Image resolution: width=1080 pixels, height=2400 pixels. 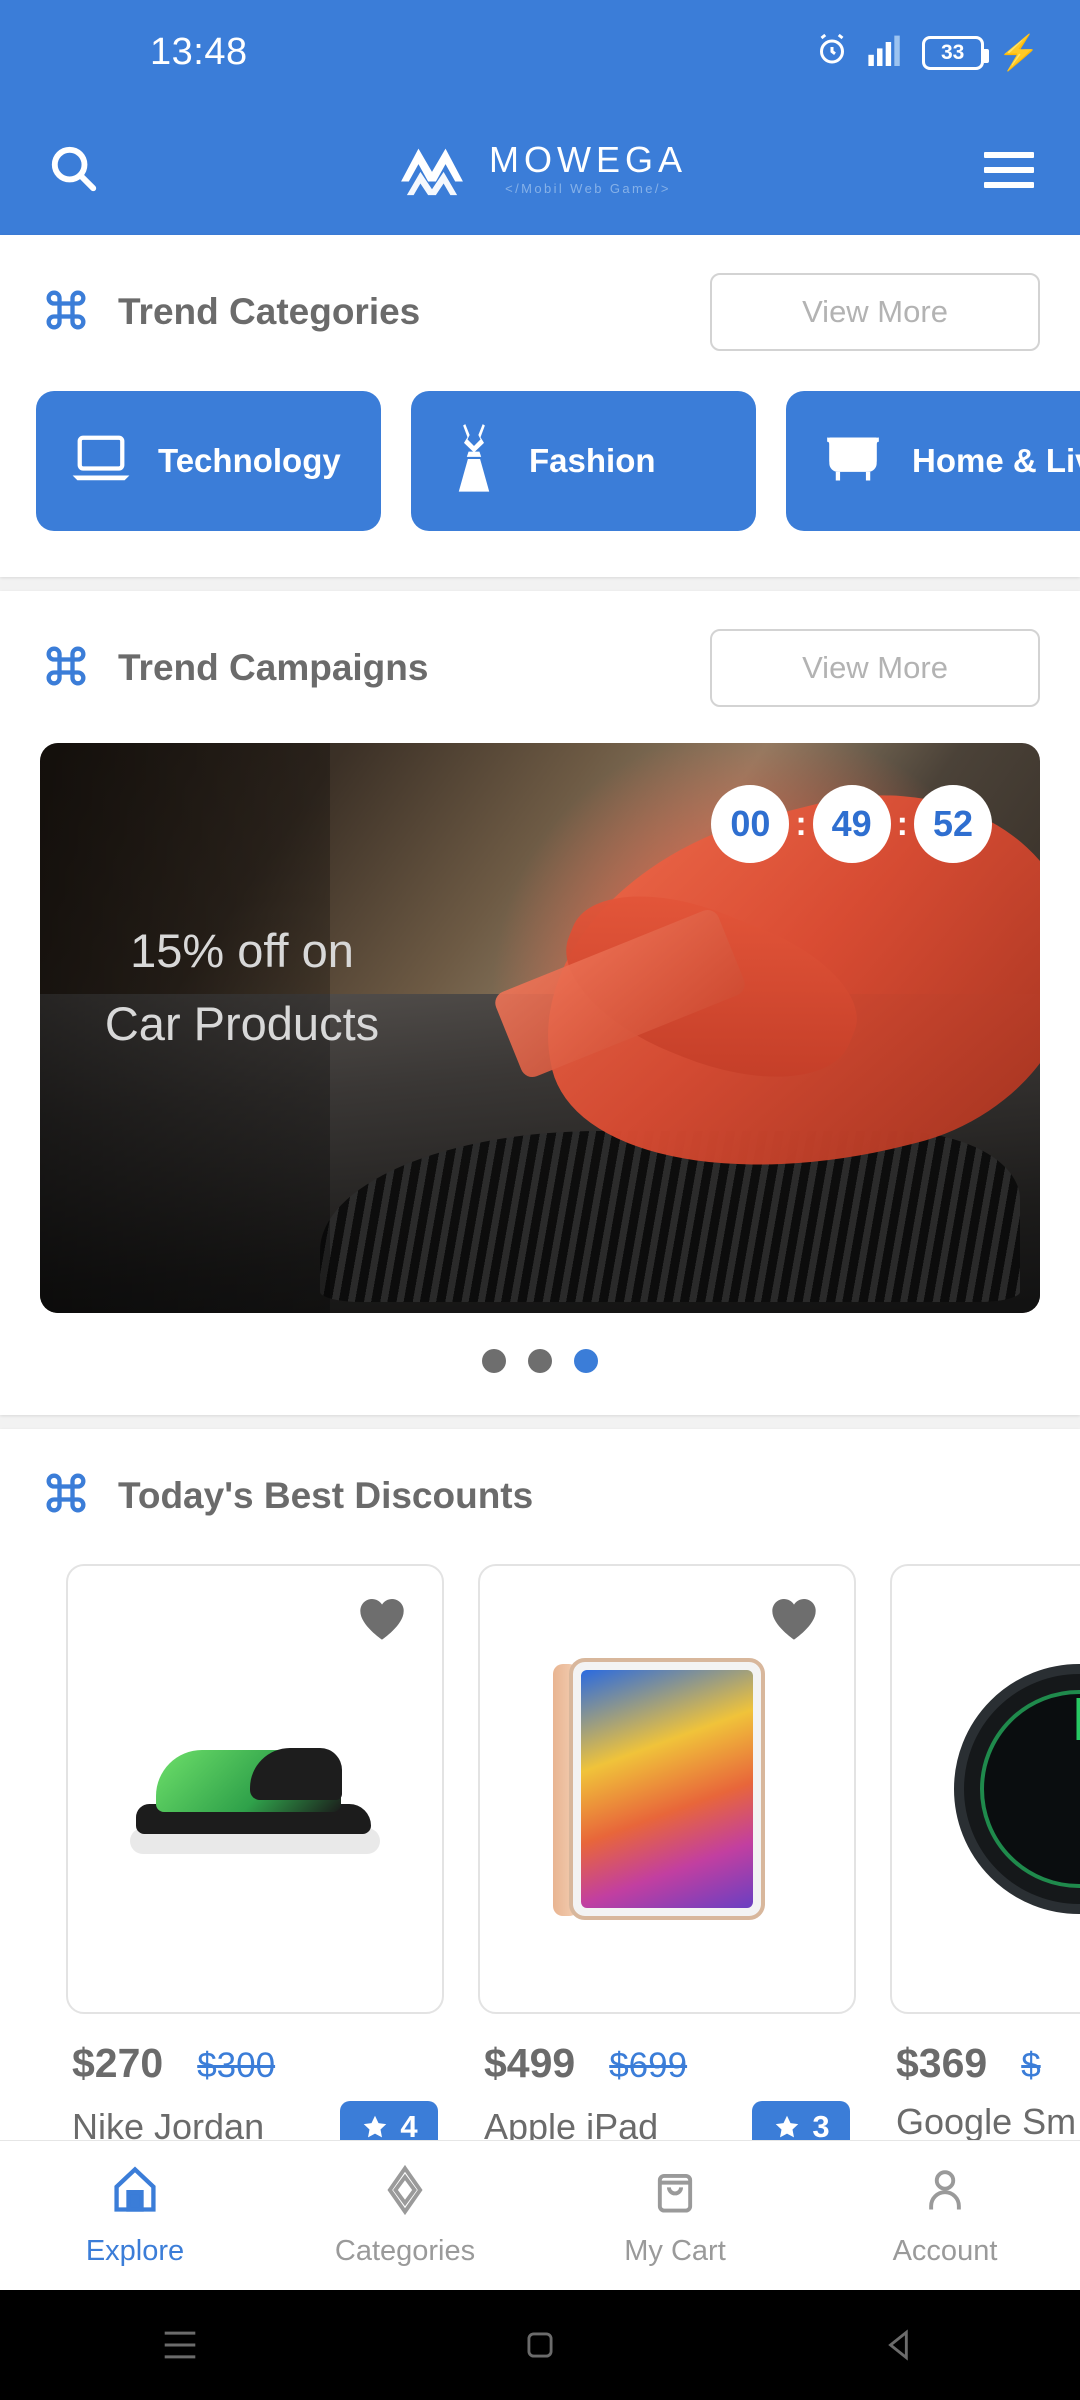 What do you see at coordinates (986, 2121) in the screenshot?
I see `product-name: Google Sm` at bounding box center [986, 2121].